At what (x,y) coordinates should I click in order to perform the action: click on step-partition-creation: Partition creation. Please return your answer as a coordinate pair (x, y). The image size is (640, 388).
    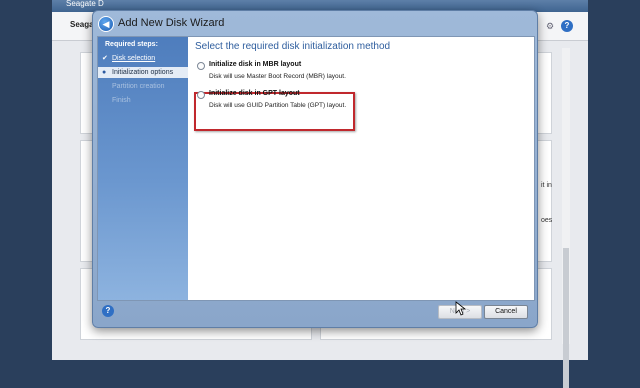
    Looking at the image, I should click on (143, 86).